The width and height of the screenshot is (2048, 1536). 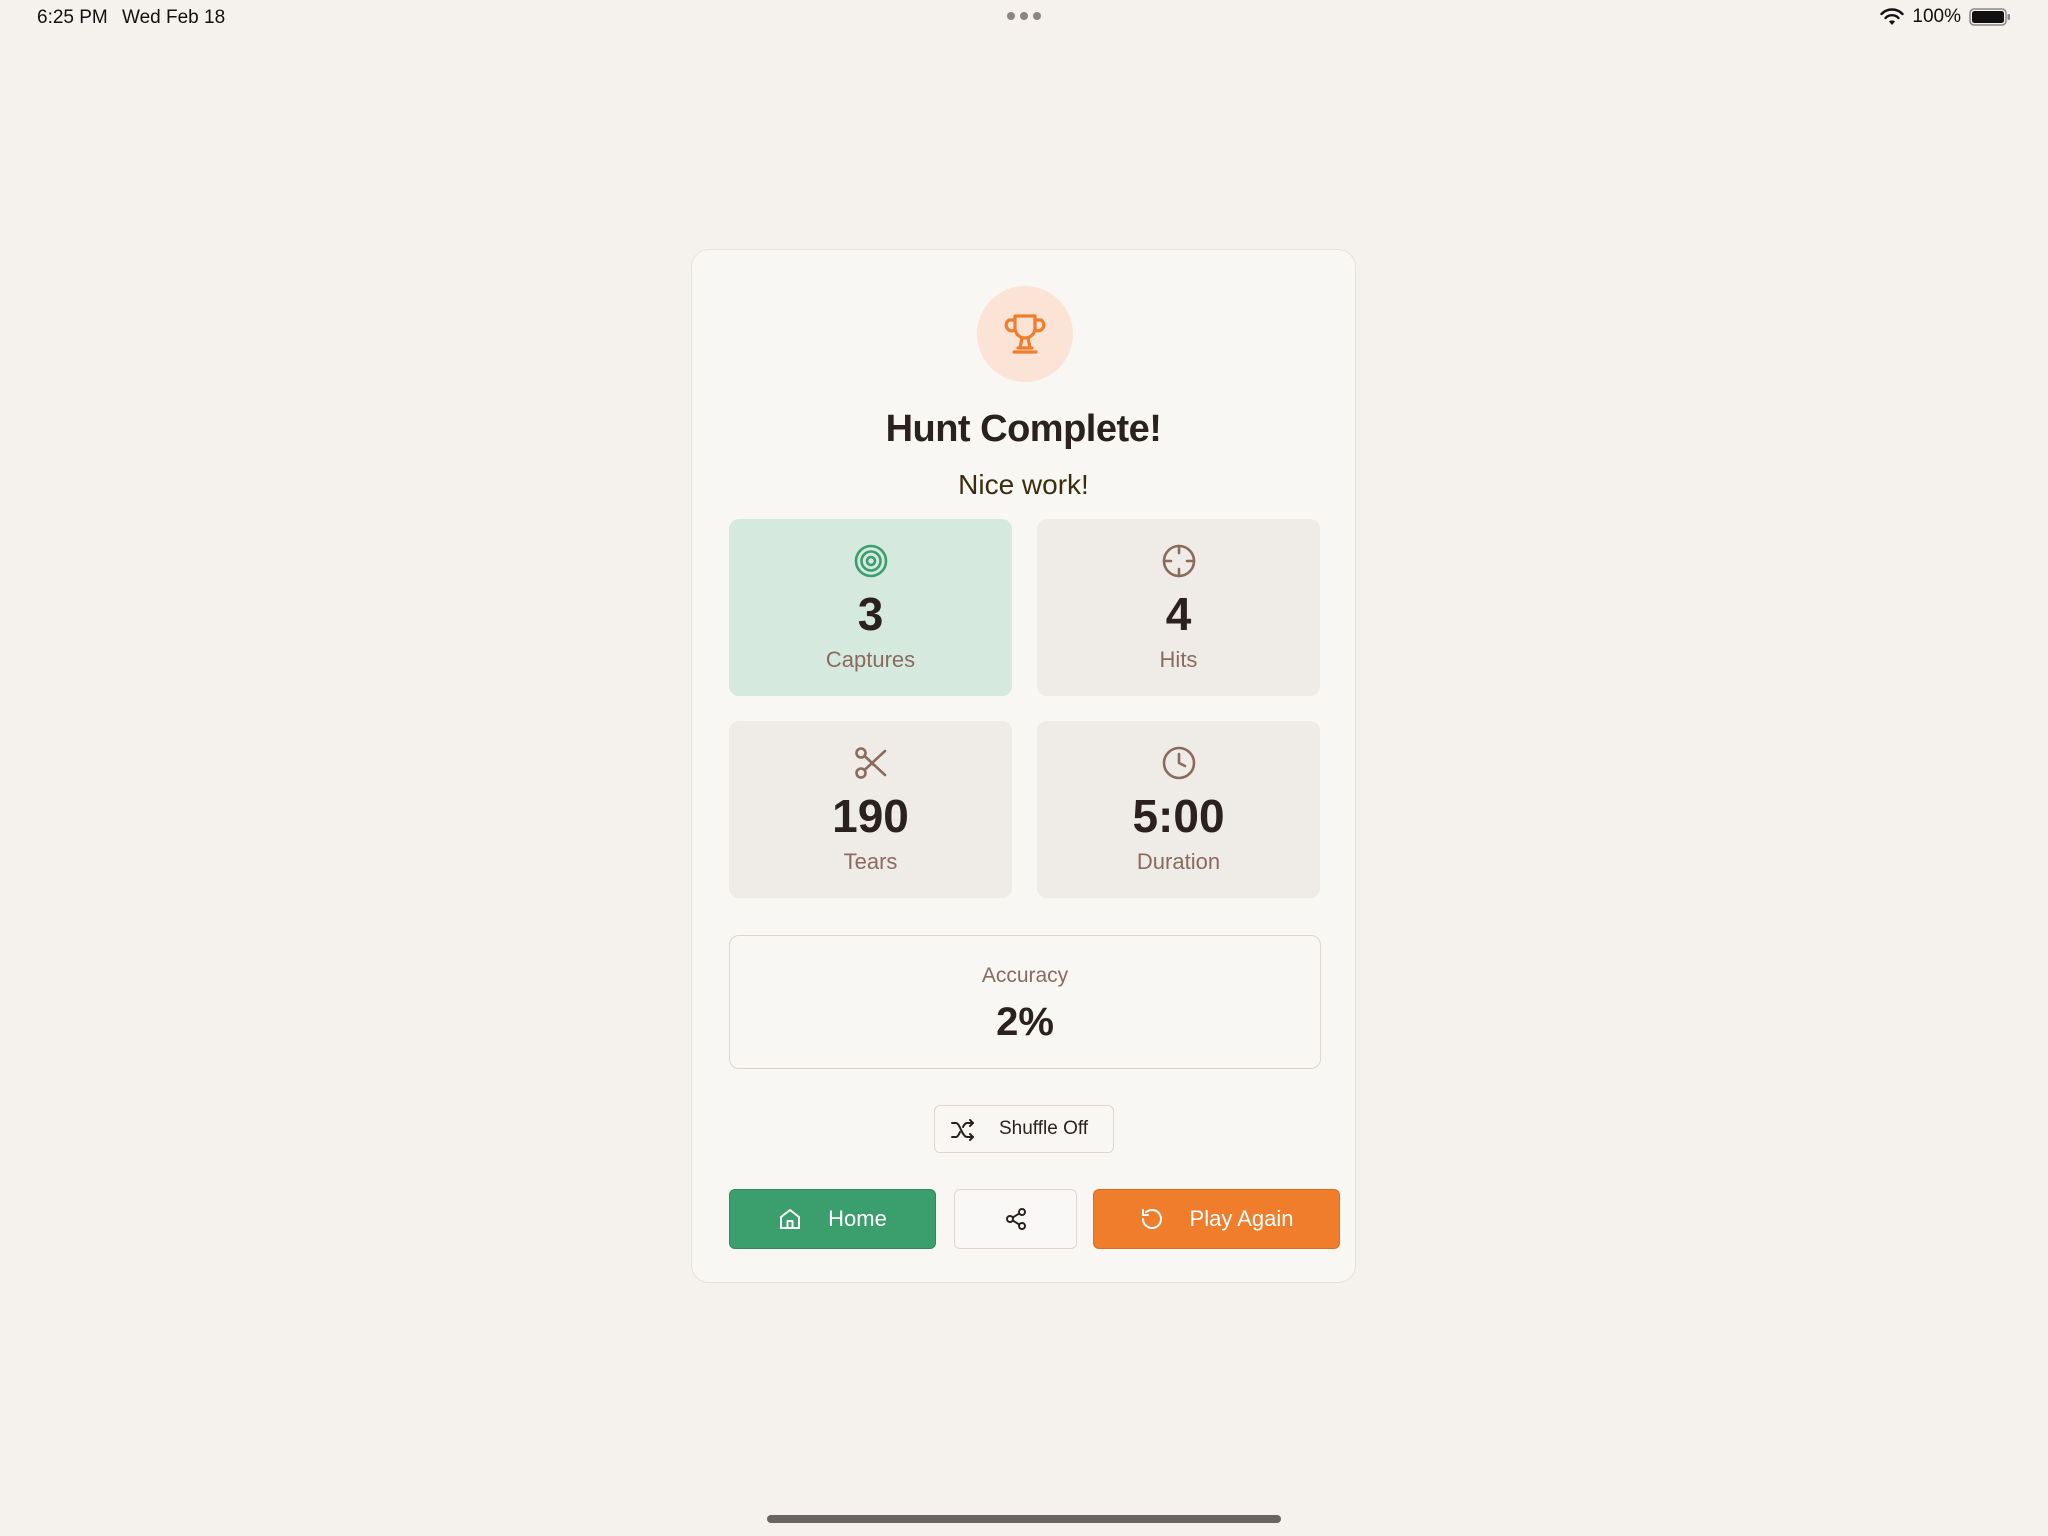 I want to click on wifi-icon, so click(x=1892, y=16).